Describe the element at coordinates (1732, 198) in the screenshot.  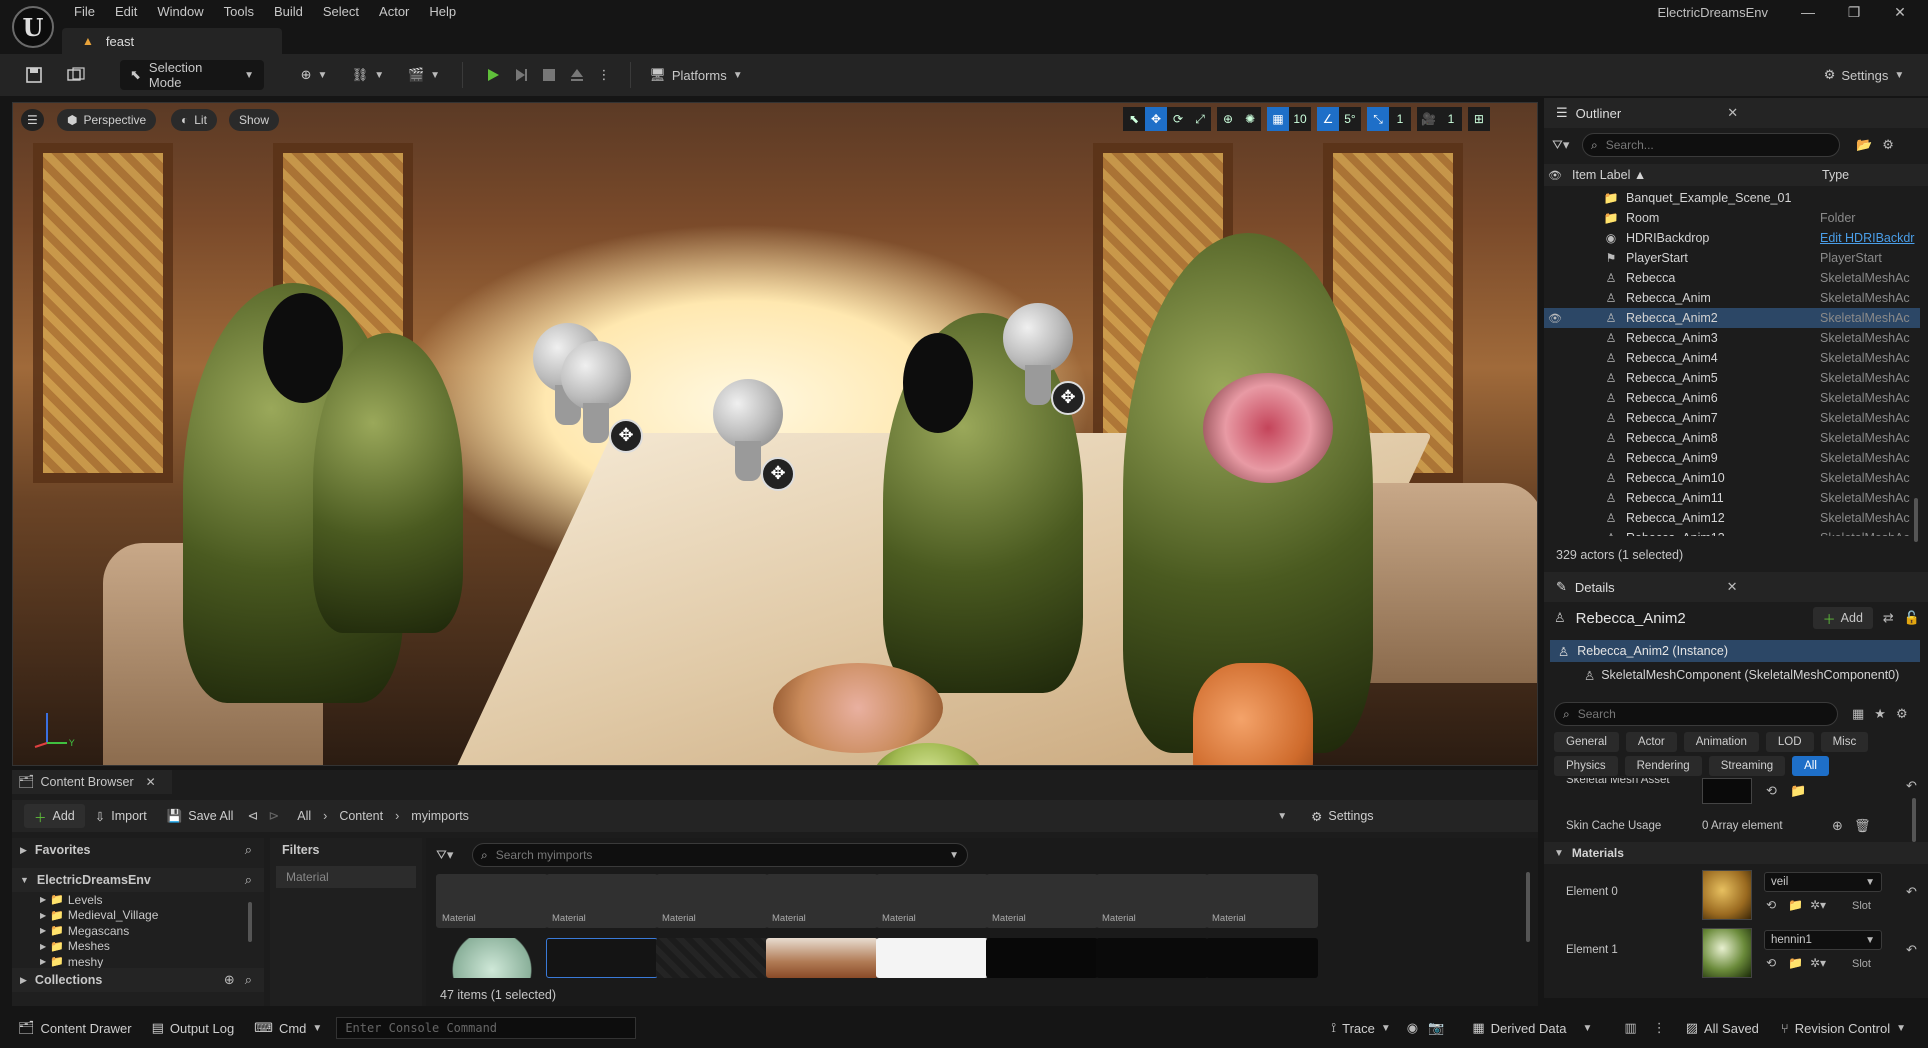
I see `outliner-row: 📁 Banquet_Example_Scene_01` at that location.